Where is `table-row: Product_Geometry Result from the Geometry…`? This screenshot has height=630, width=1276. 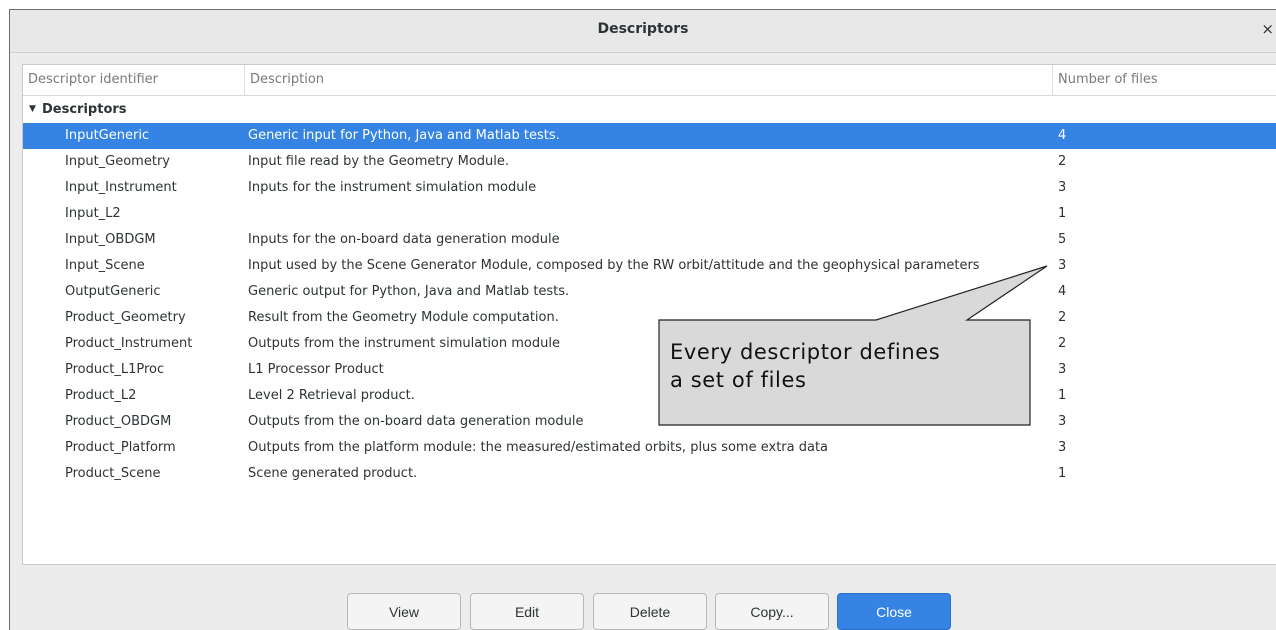
table-row: Product_Geometry Result from the Geometry… is located at coordinates (649, 318).